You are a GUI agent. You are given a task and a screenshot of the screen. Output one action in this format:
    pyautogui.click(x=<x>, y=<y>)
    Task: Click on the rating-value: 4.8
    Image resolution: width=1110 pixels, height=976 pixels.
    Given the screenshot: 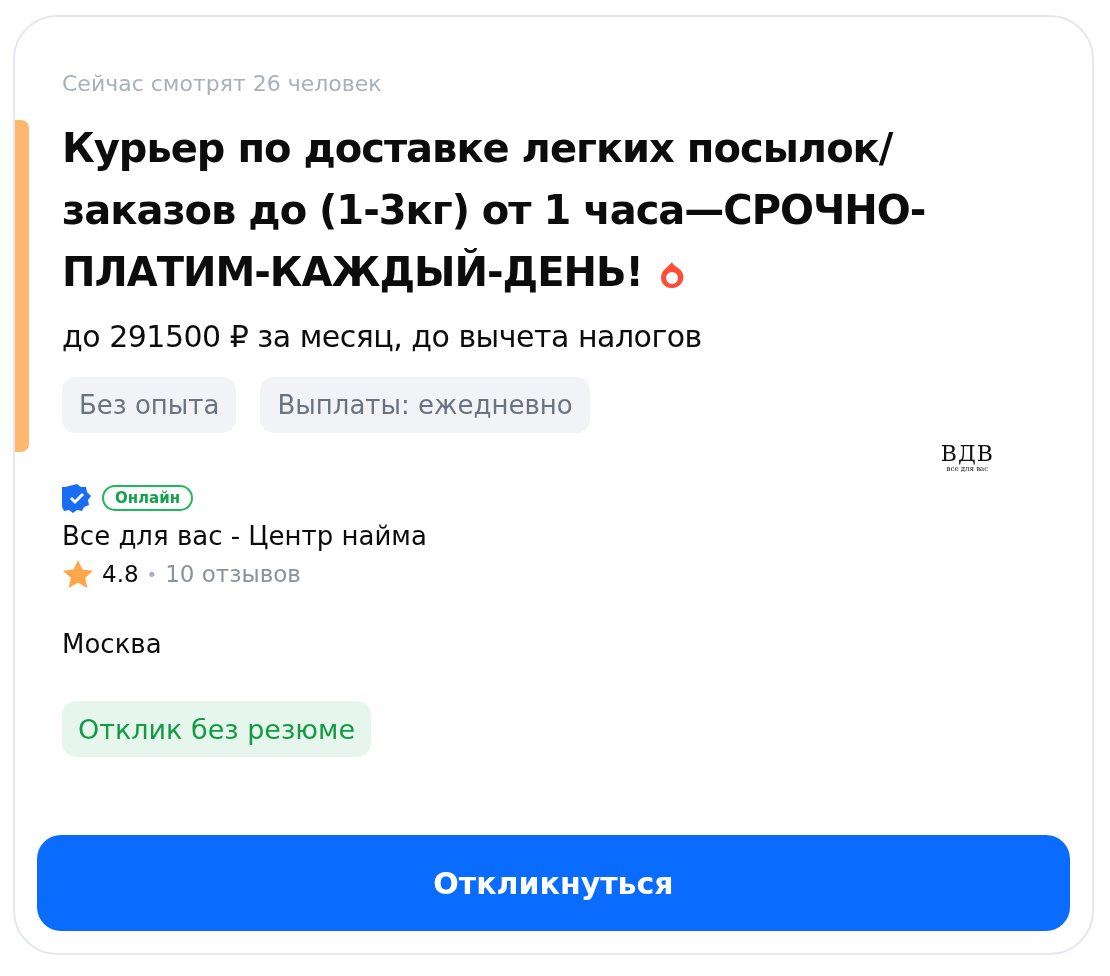 What is the action you would take?
    pyautogui.click(x=120, y=574)
    